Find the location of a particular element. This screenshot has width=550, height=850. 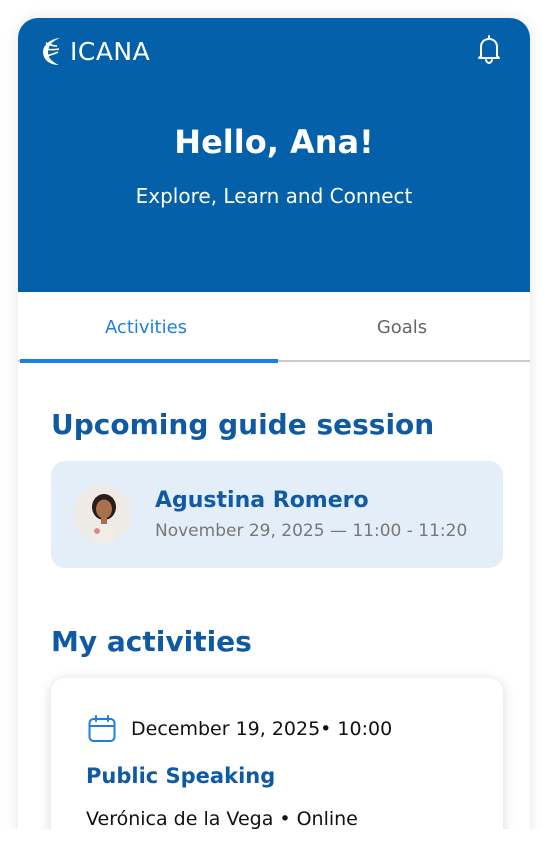

bottom-fade is located at coordinates (275, 839).